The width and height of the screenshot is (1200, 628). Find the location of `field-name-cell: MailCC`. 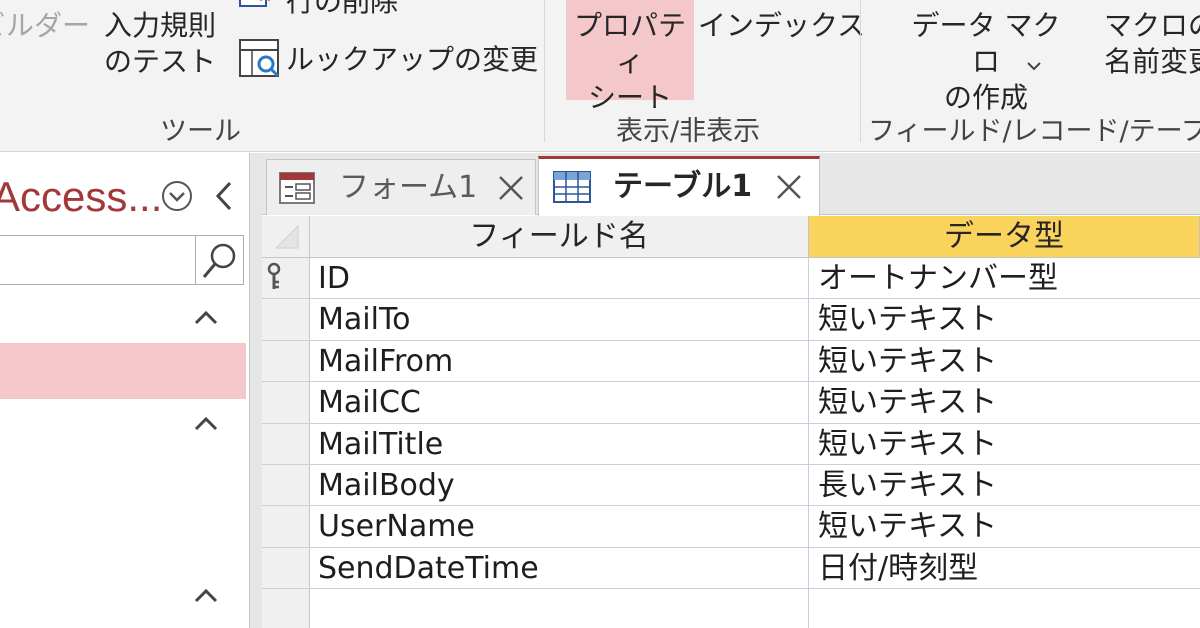

field-name-cell: MailCC is located at coordinates (563, 402).